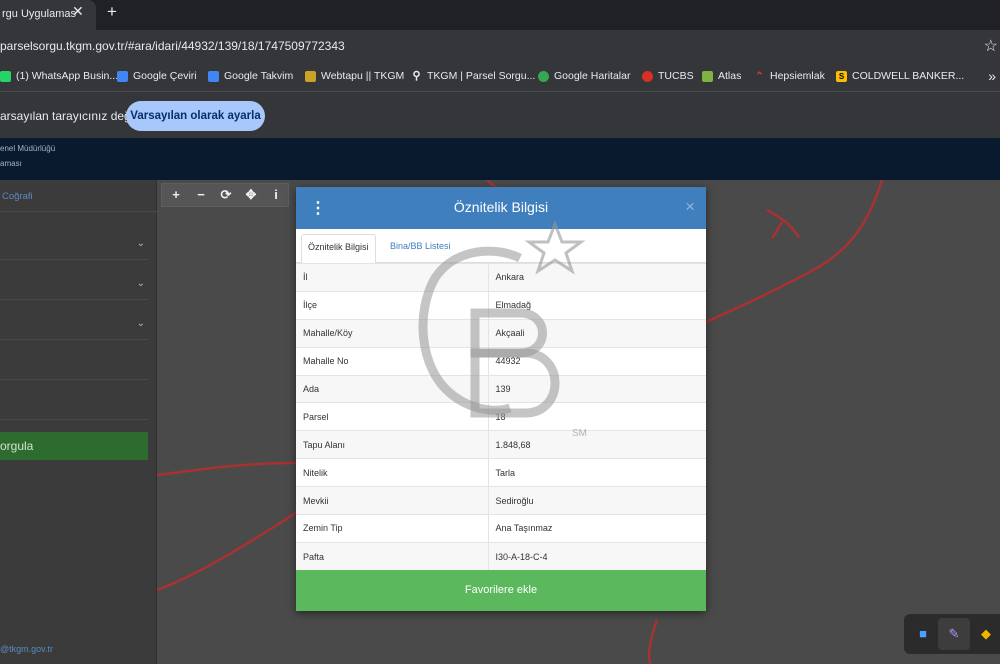  I want to click on bookmark-google-translate: Google Çeviri, so click(157, 76).